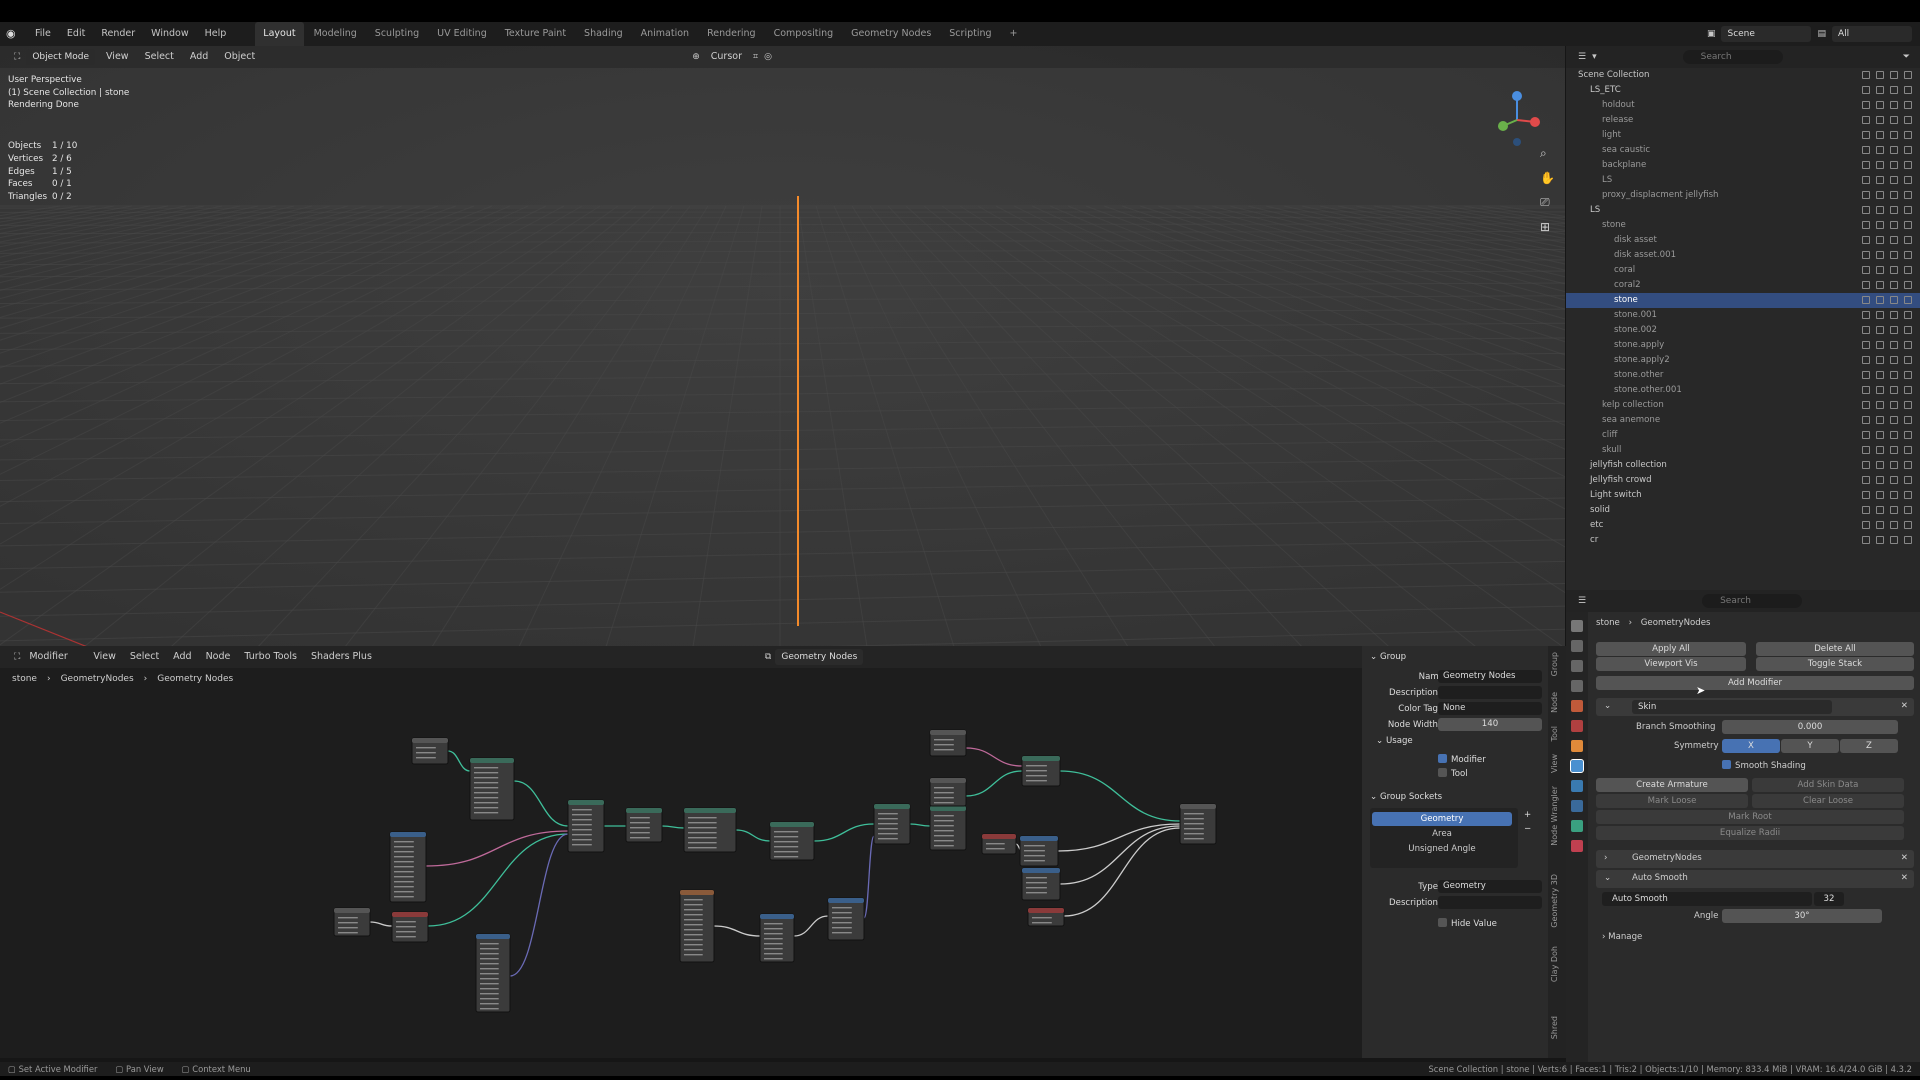 The height and width of the screenshot is (1080, 1920). Describe the element at coordinates (1743, 165) in the screenshot. I see `outliner-item: backplane` at that location.